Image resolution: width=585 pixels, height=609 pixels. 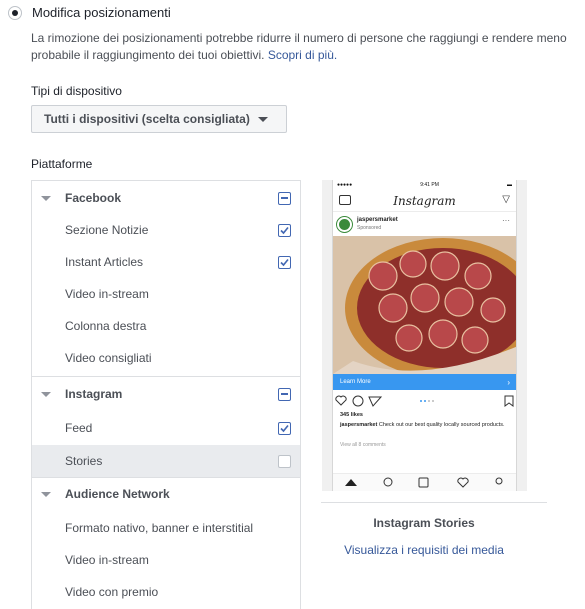 What do you see at coordinates (62, 164) in the screenshot?
I see `platforms-label: Piattaforme` at bounding box center [62, 164].